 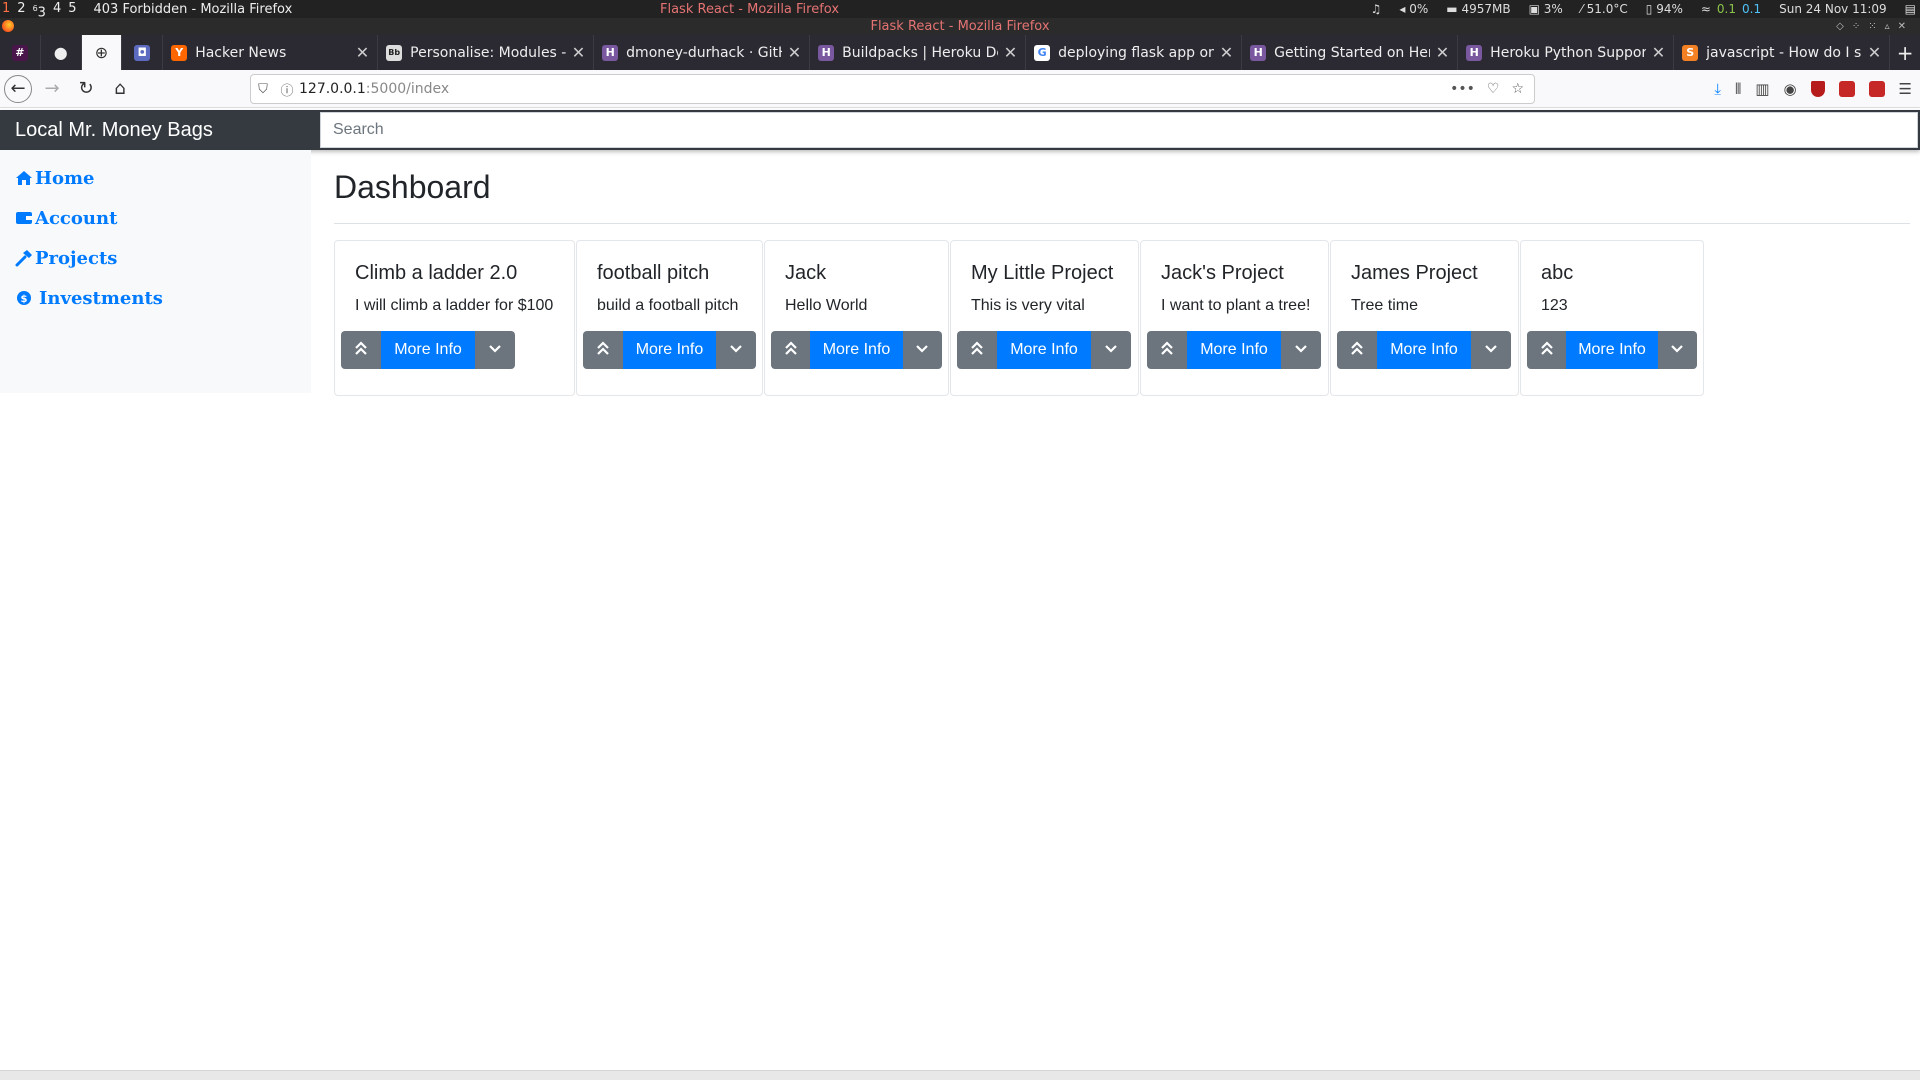 What do you see at coordinates (18, 89) in the screenshot?
I see `back-button: ←` at bounding box center [18, 89].